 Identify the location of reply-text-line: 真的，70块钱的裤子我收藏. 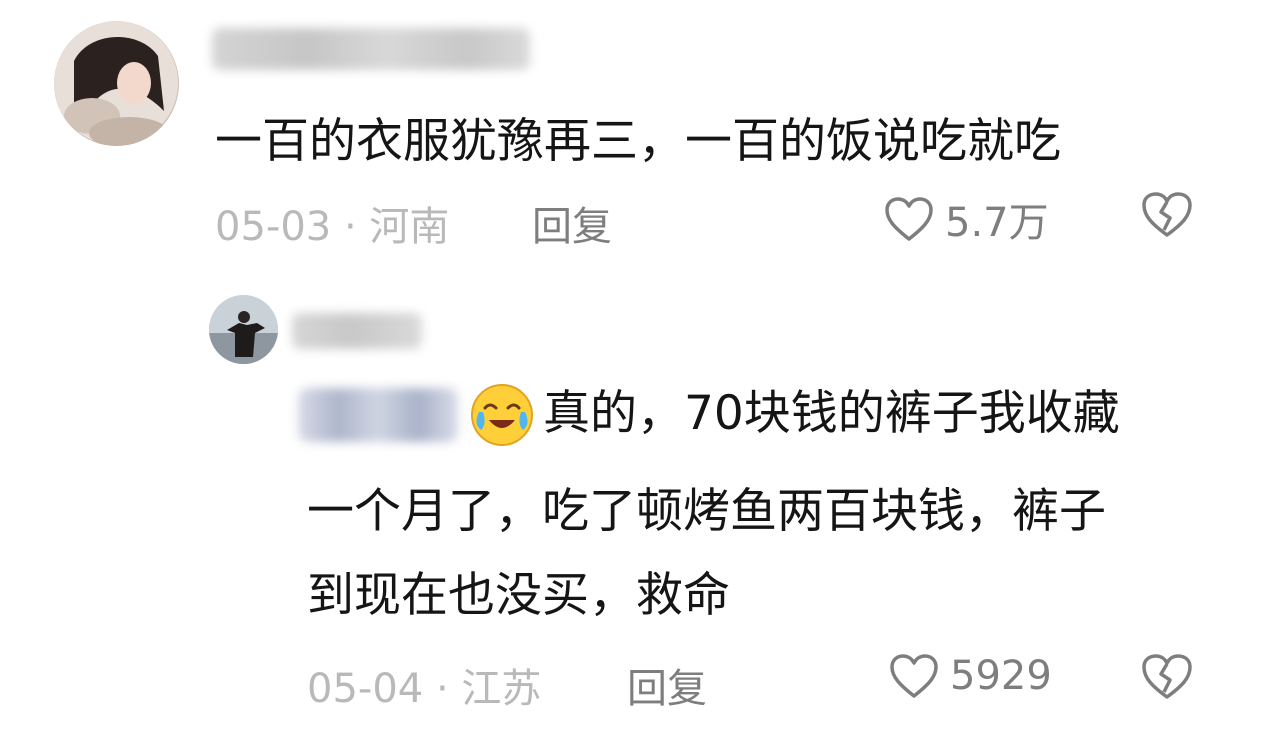
(831, 413).